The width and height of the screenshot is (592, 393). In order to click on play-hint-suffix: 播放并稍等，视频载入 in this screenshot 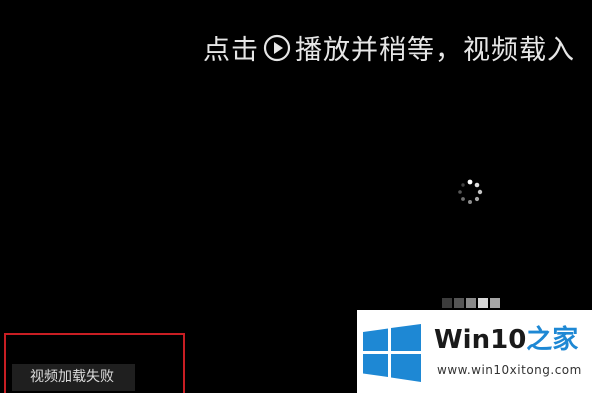, I will do `click(435, 50)`.